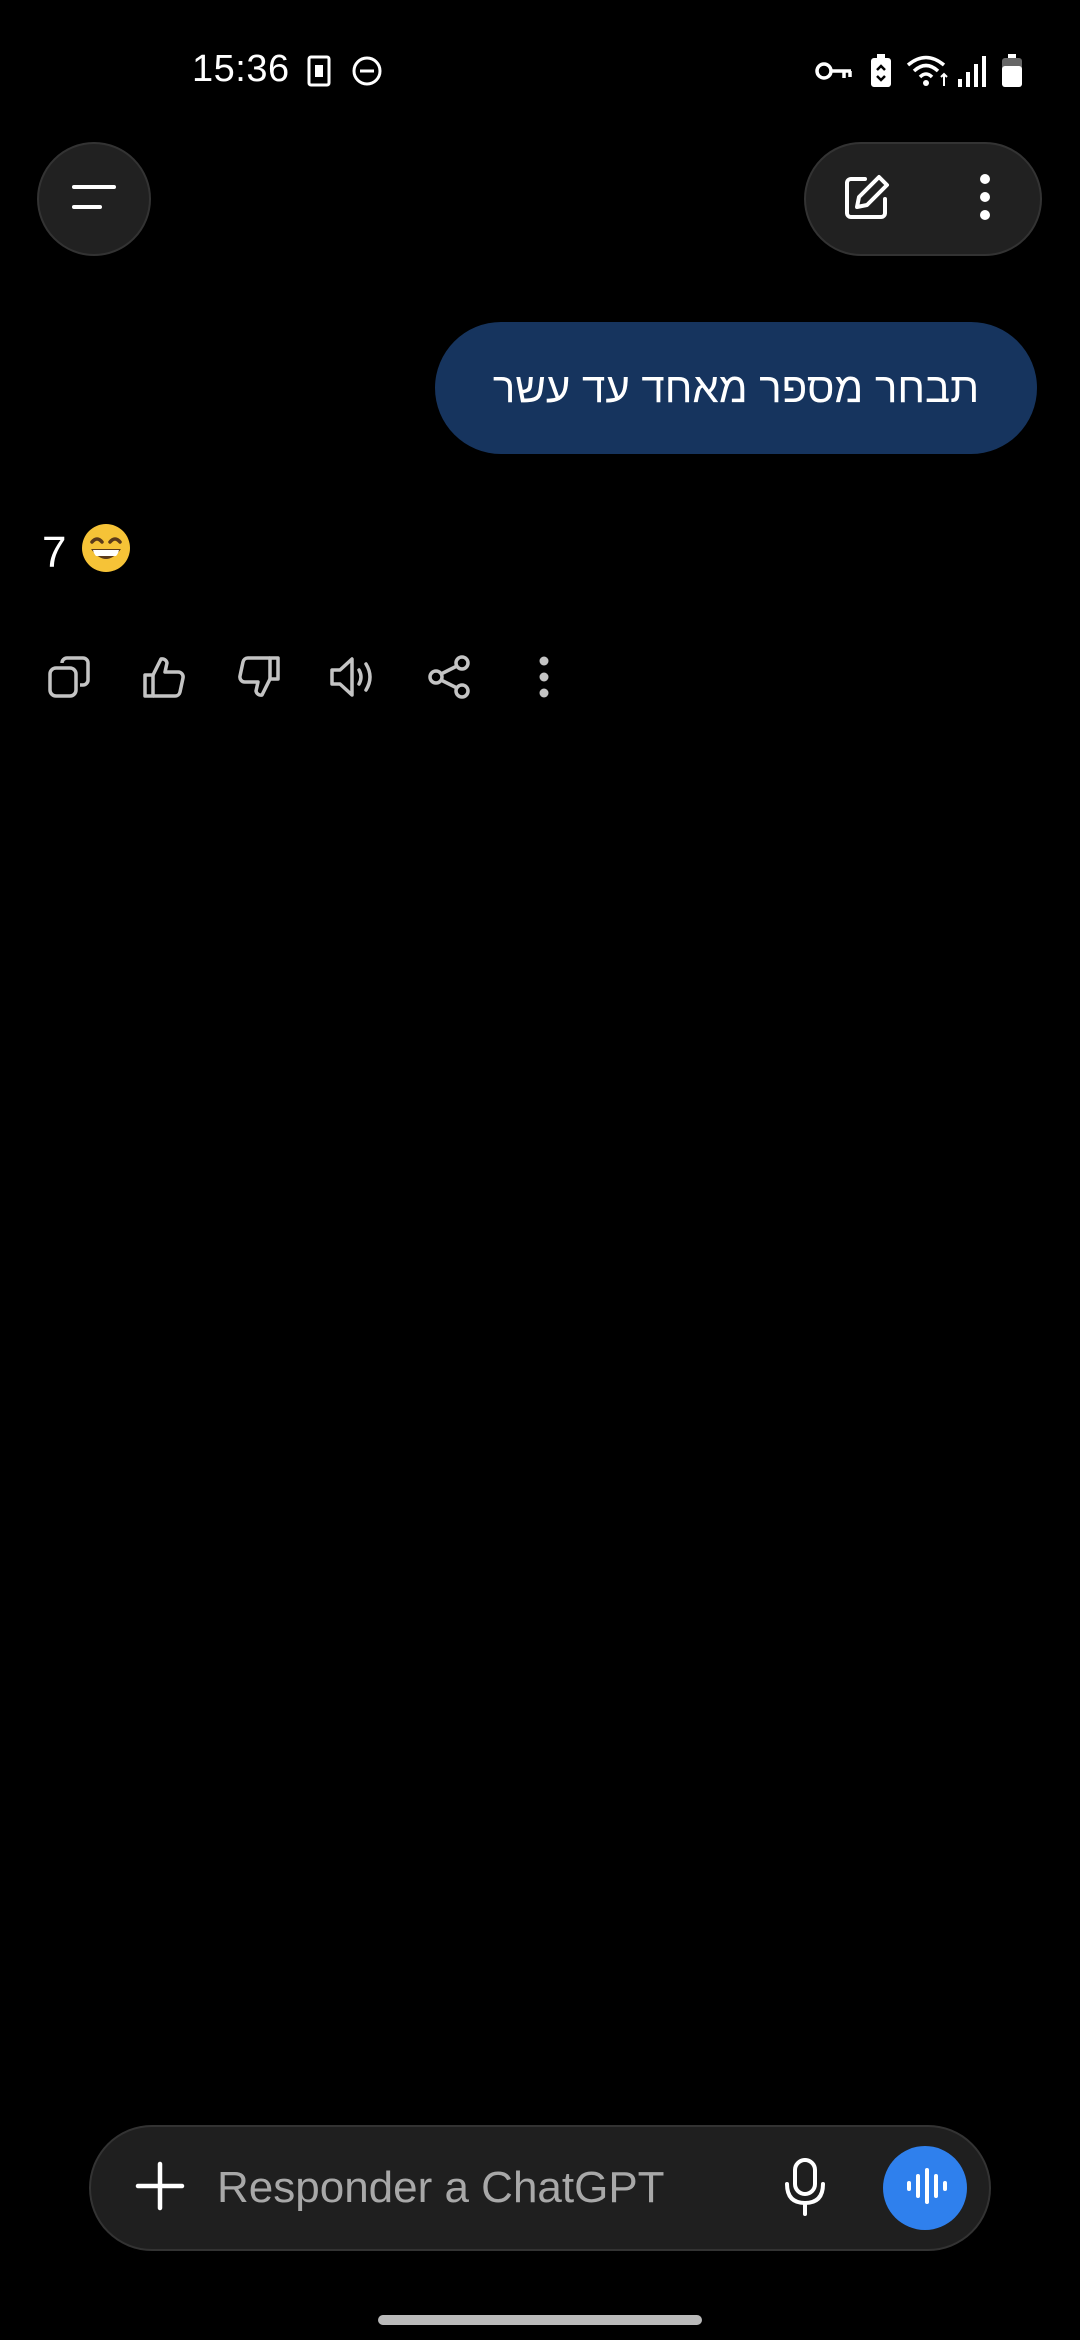 This screenshot has height=2340, width=1080. I want to click on battery-saver-icon, so click(881, 71).